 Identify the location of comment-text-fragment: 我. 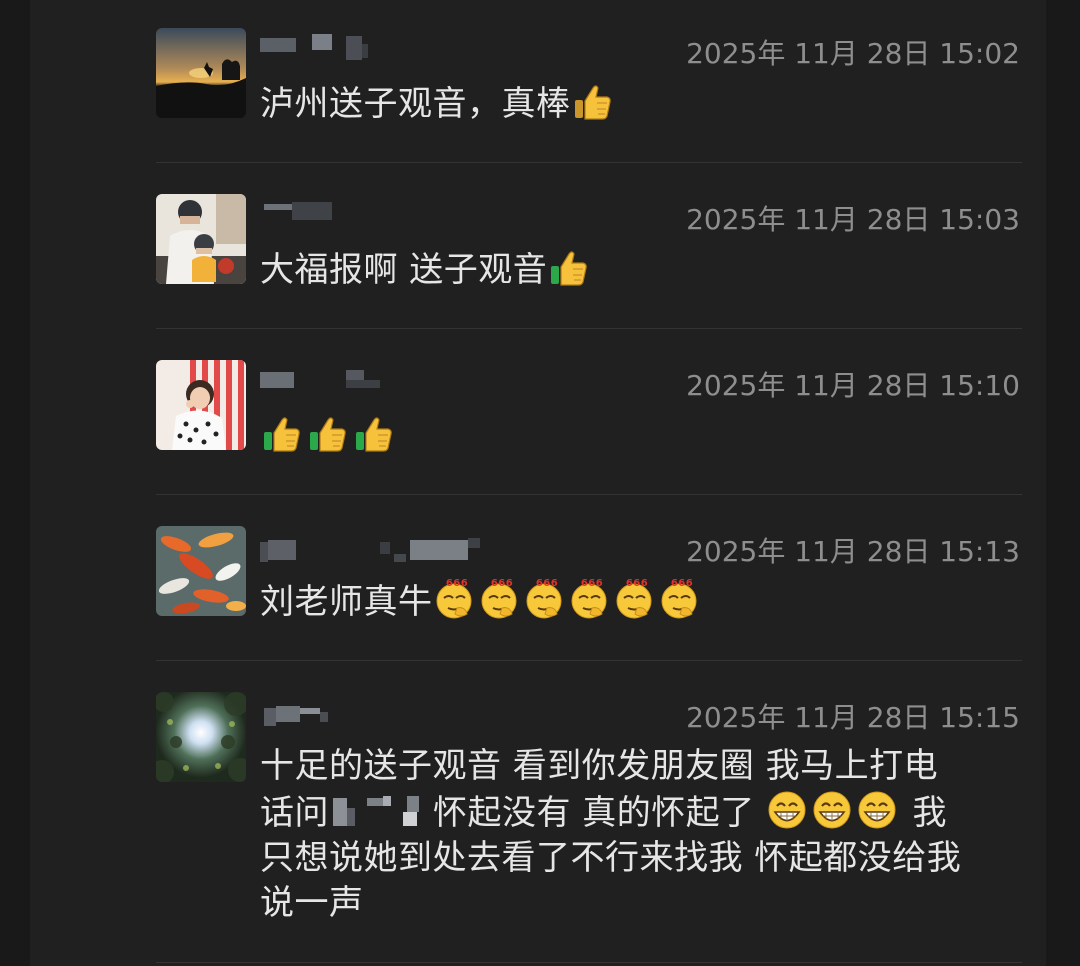
(929, 813).